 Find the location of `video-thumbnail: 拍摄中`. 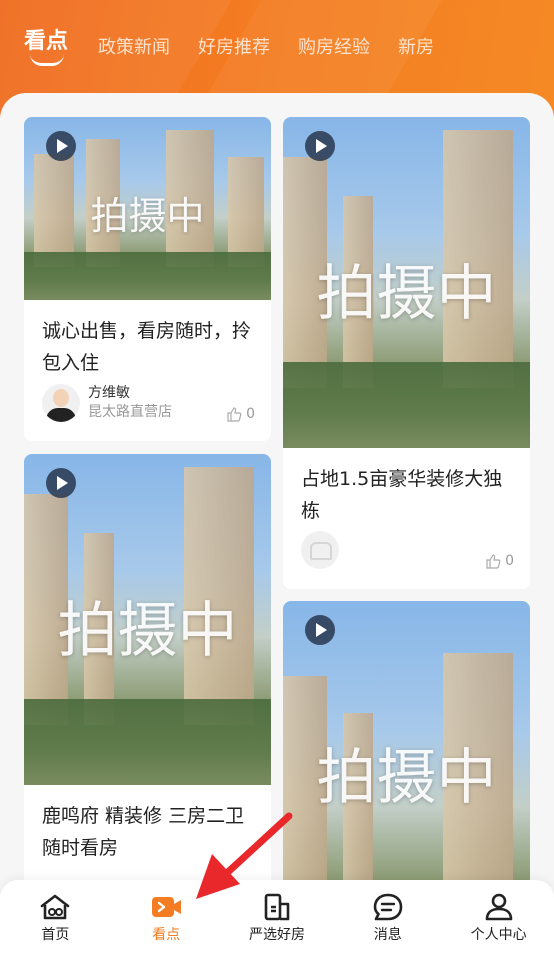

video-thumbnail: 拍摄中 is located at coordinates (147, 208).